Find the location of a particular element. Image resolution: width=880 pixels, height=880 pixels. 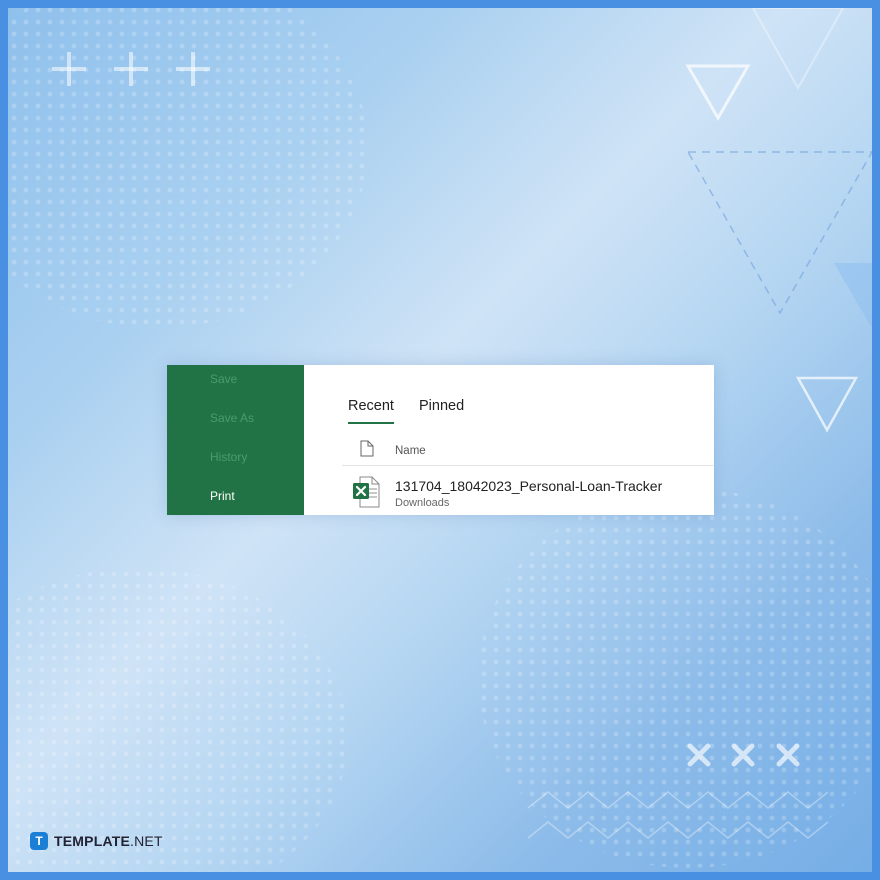

tab-pinned: Pinned is located at coordinates (441, 406).